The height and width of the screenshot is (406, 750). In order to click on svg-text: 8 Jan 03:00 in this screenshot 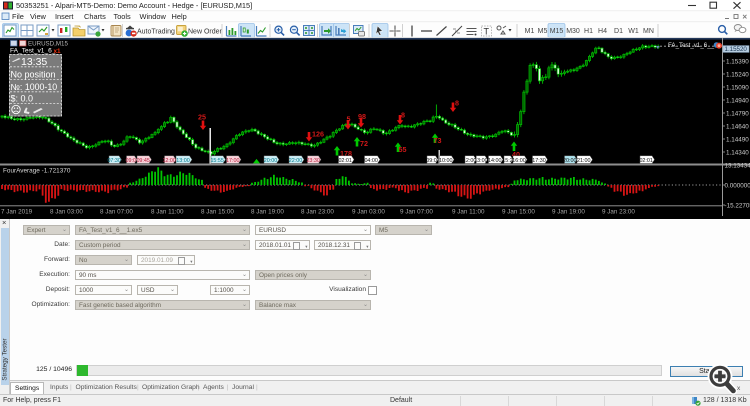, I will do `click(66, 212)`.